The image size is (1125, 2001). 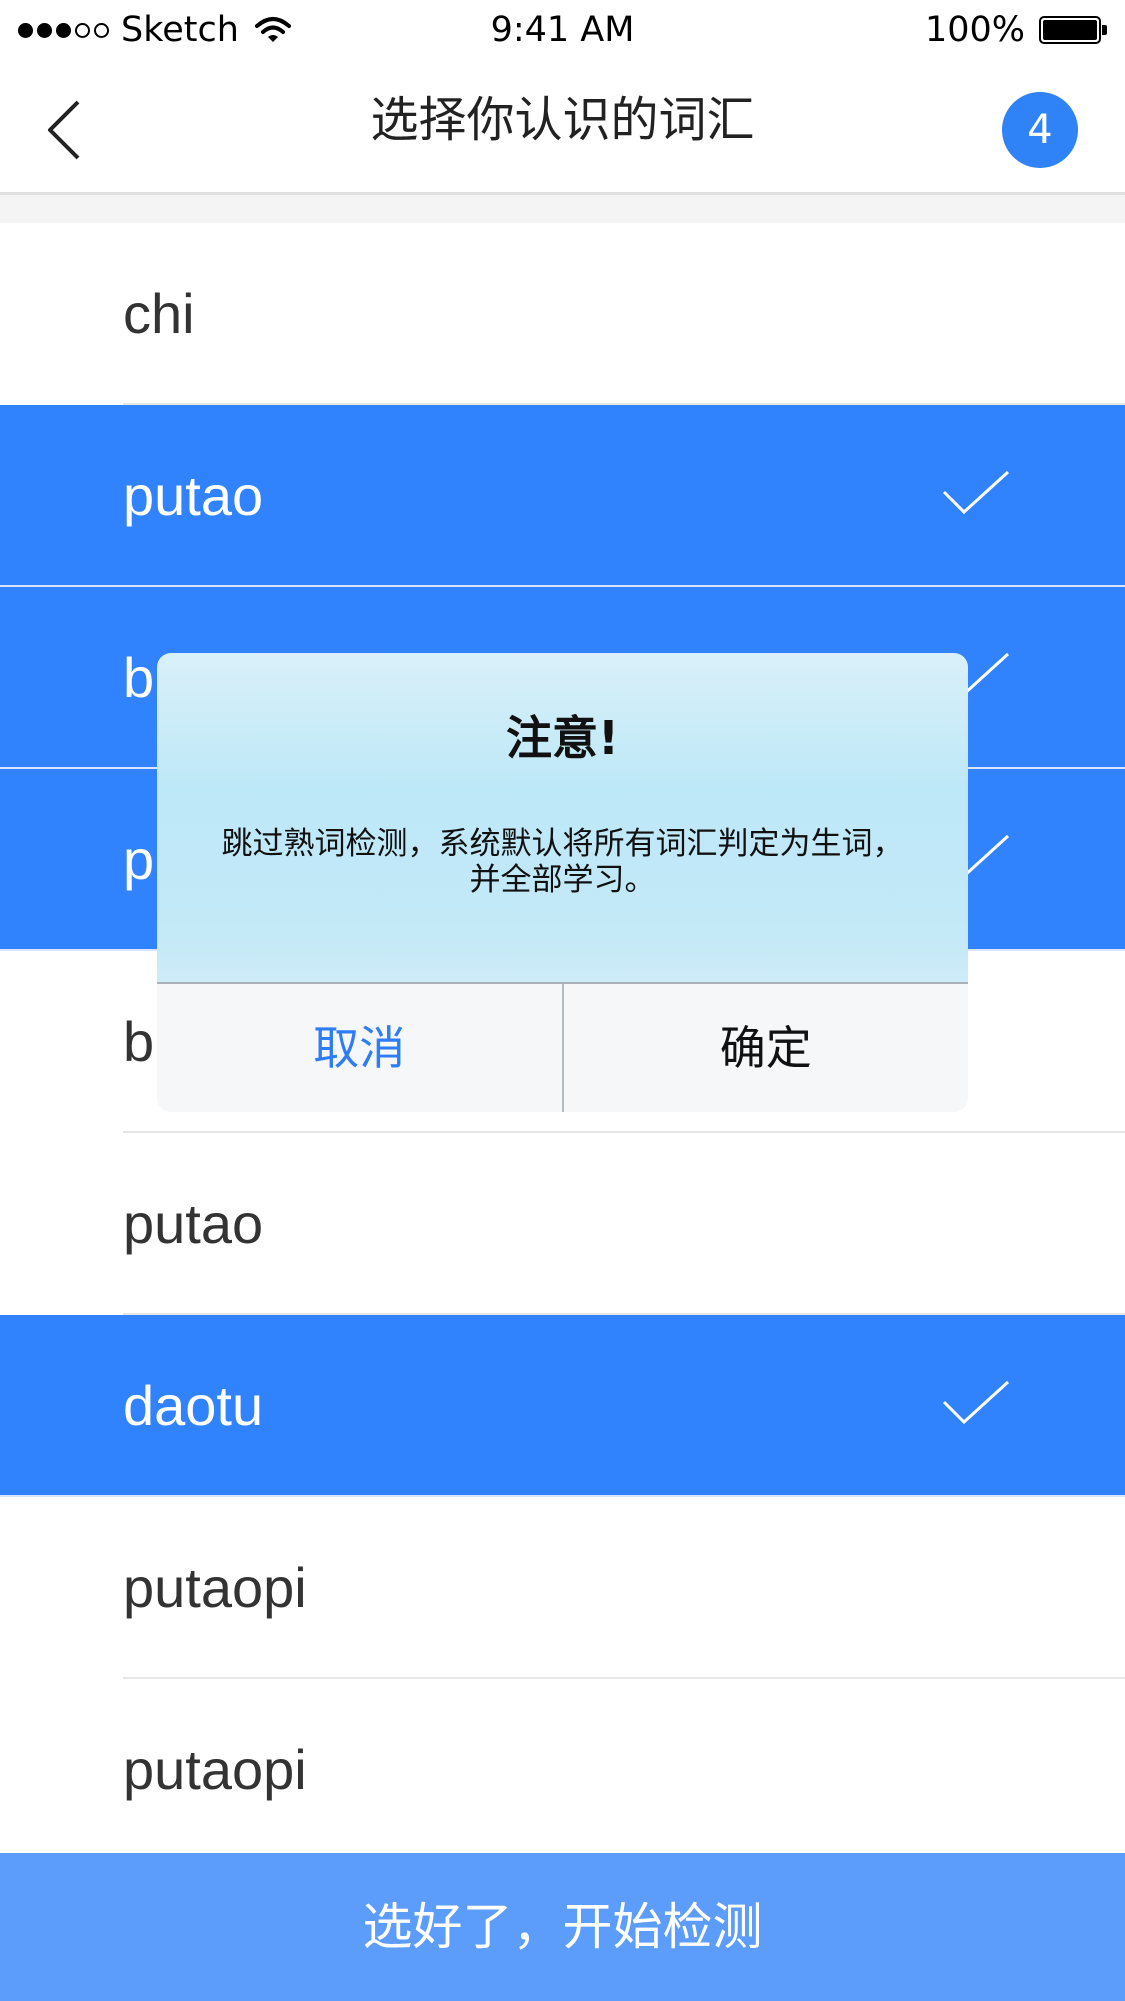 What do you see at coordinates (1040, 130) in the screenshot?
I see `selected-count-badge: 4` at bounding box center [1040, 130].